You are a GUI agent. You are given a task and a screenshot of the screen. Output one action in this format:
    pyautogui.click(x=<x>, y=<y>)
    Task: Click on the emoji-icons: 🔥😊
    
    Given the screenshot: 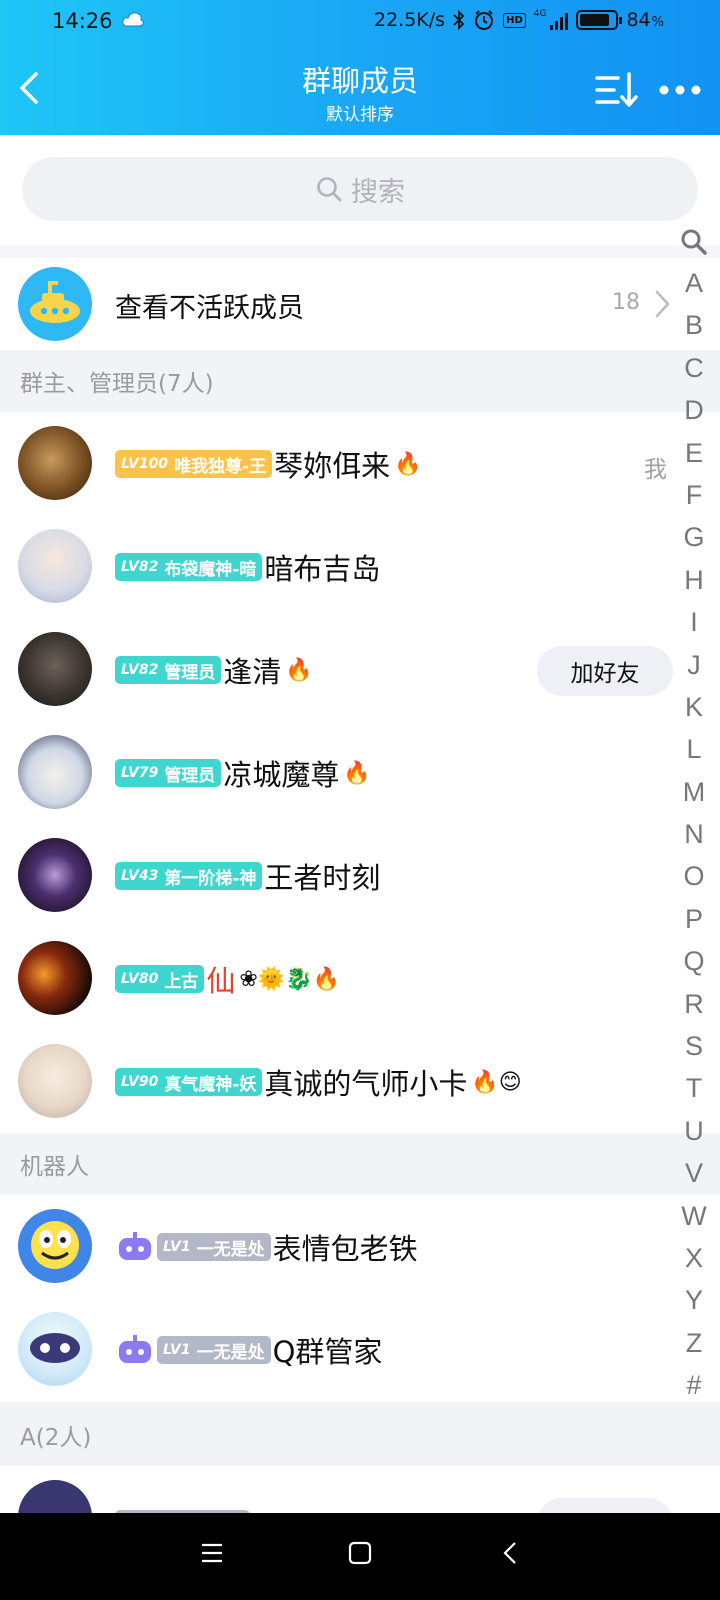 What is the action you would take?
    pyautogui.click(x=496, y=1082)
    